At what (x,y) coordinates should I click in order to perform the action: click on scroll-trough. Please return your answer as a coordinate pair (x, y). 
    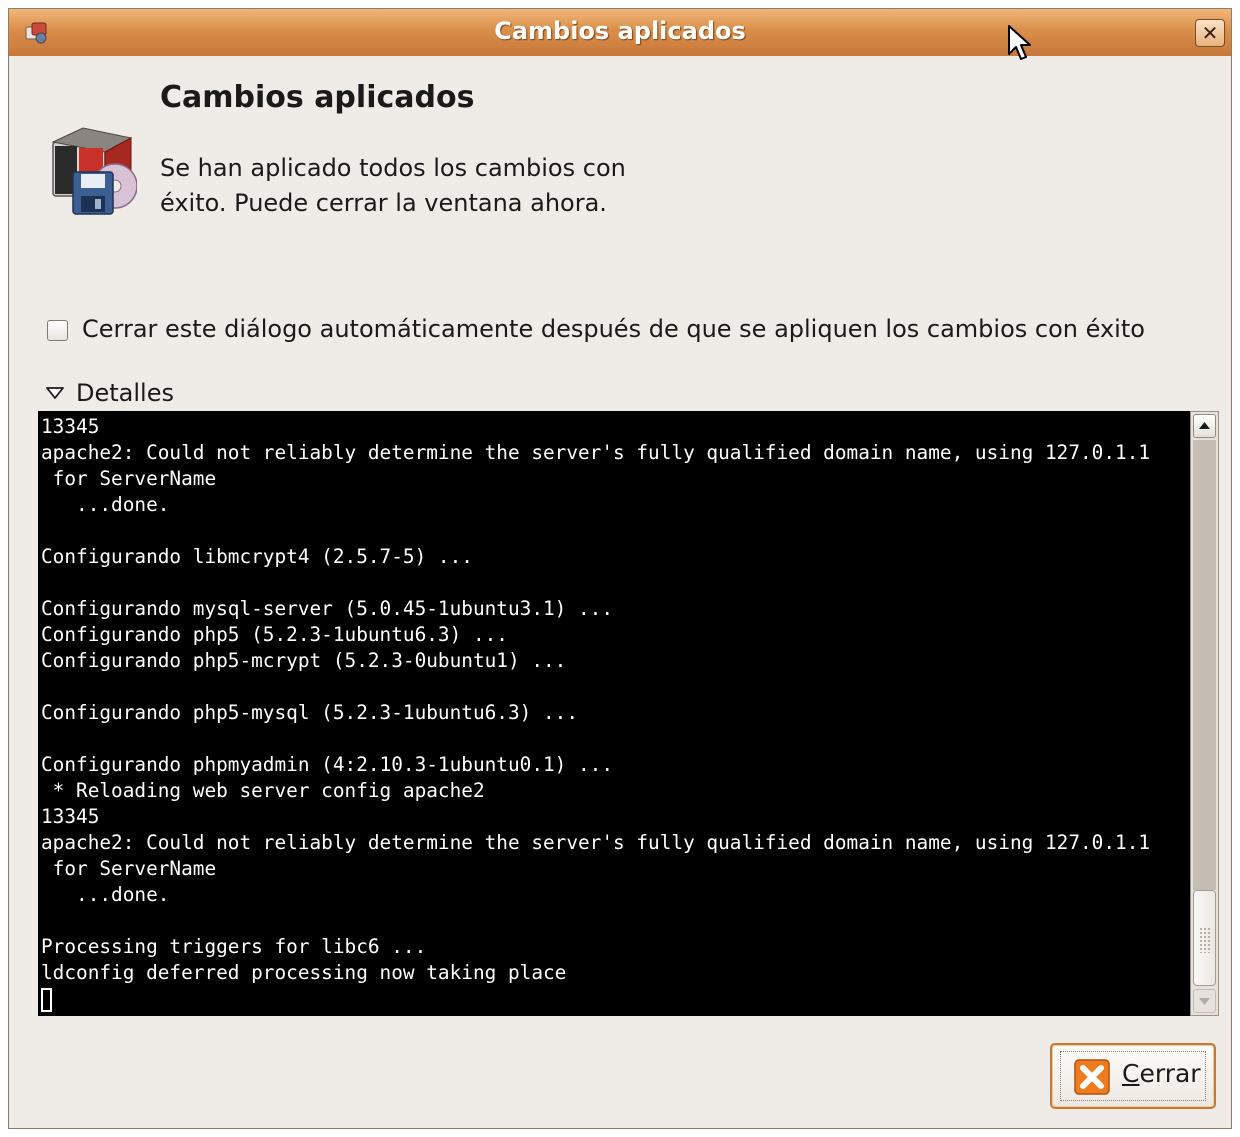
    Looking at the image, I should click on (1204, 665).